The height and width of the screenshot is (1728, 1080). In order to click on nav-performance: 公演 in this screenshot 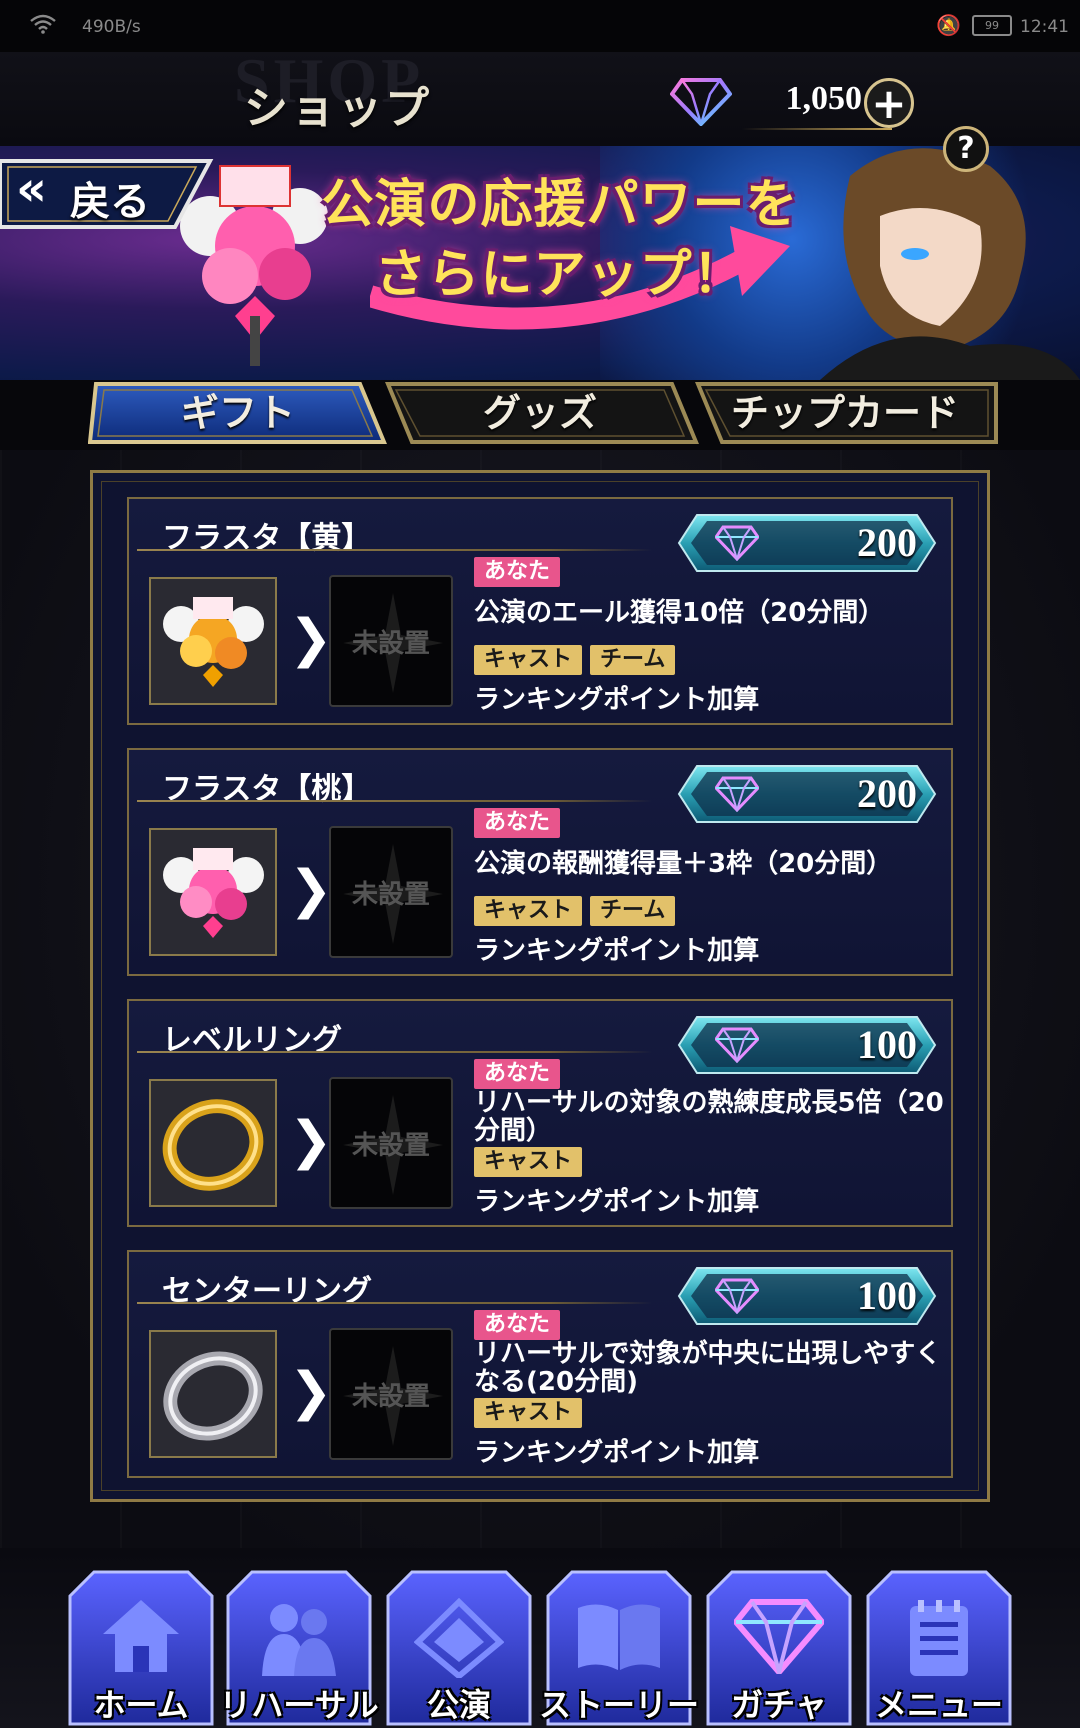, I will do `click(459, 1648)`.